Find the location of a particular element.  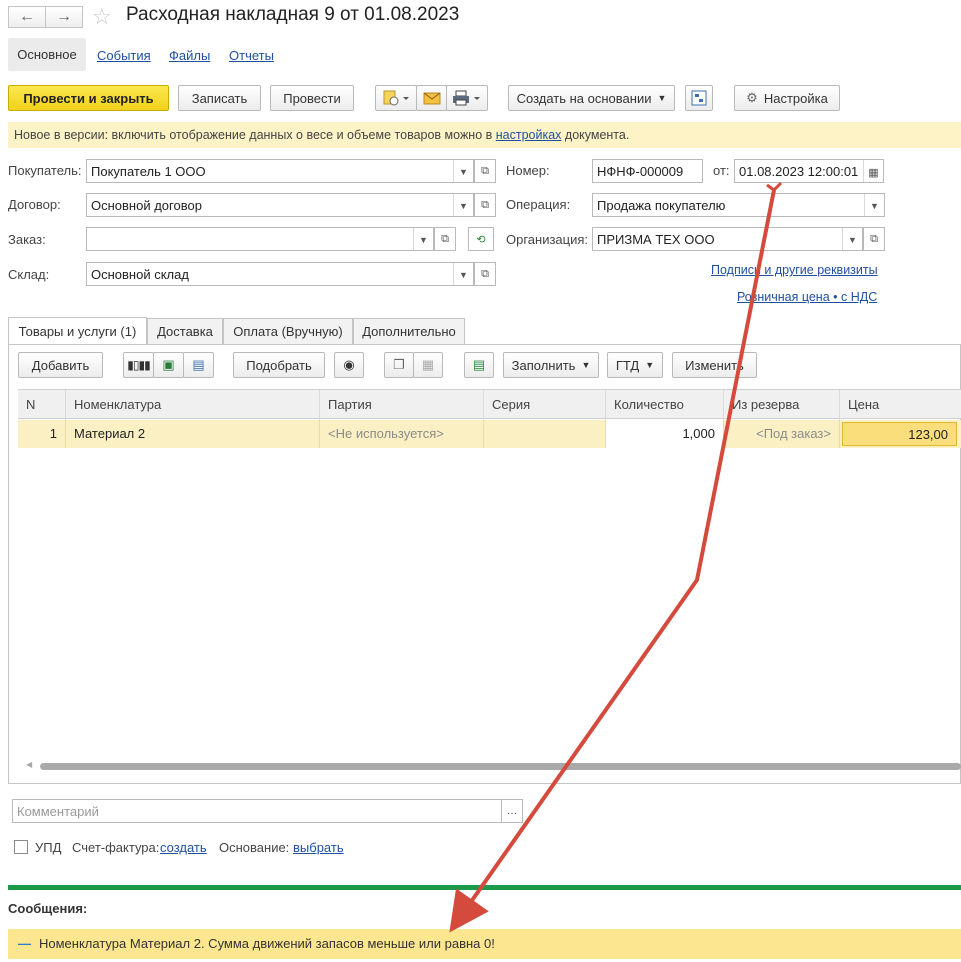

column-header-quantity: Количество is located at coordinates (665, 405).